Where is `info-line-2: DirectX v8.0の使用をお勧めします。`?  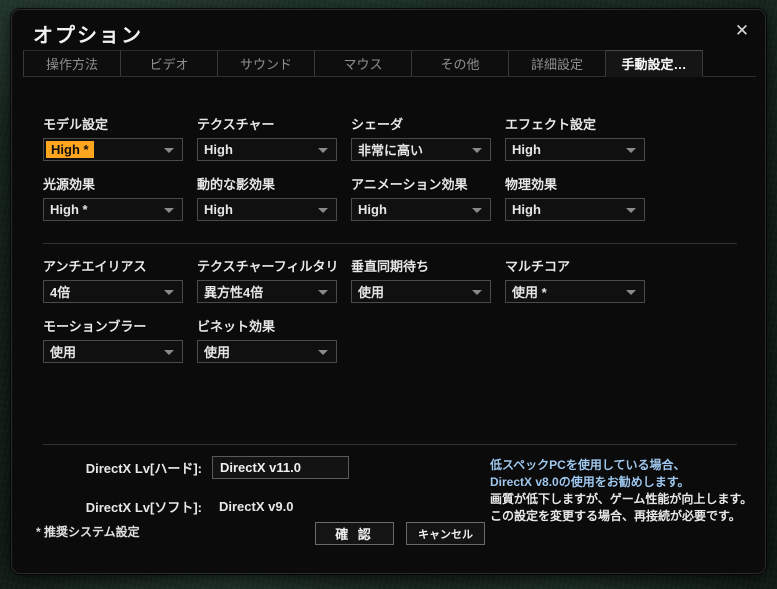
info-line-2: DirectX v8.0の使用をお勧めします。 is located at coordinates (590, 482).